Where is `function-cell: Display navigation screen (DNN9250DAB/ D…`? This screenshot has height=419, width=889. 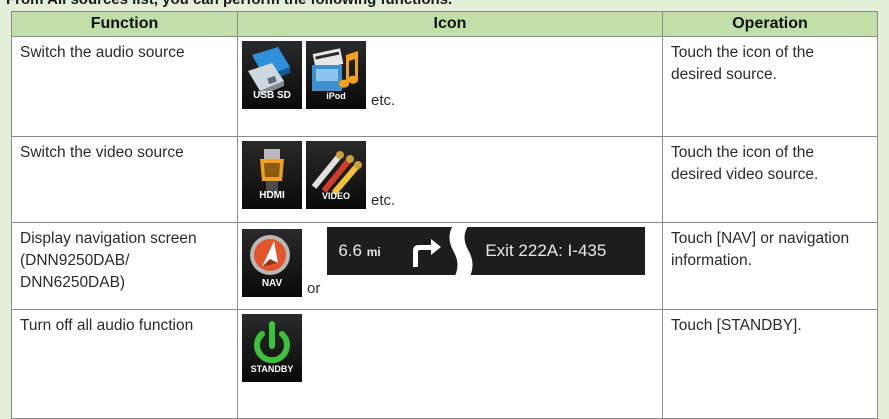 function-cell: Display navigation screen (DNN9250DAB/ D… is located at coordinates (124, 266).